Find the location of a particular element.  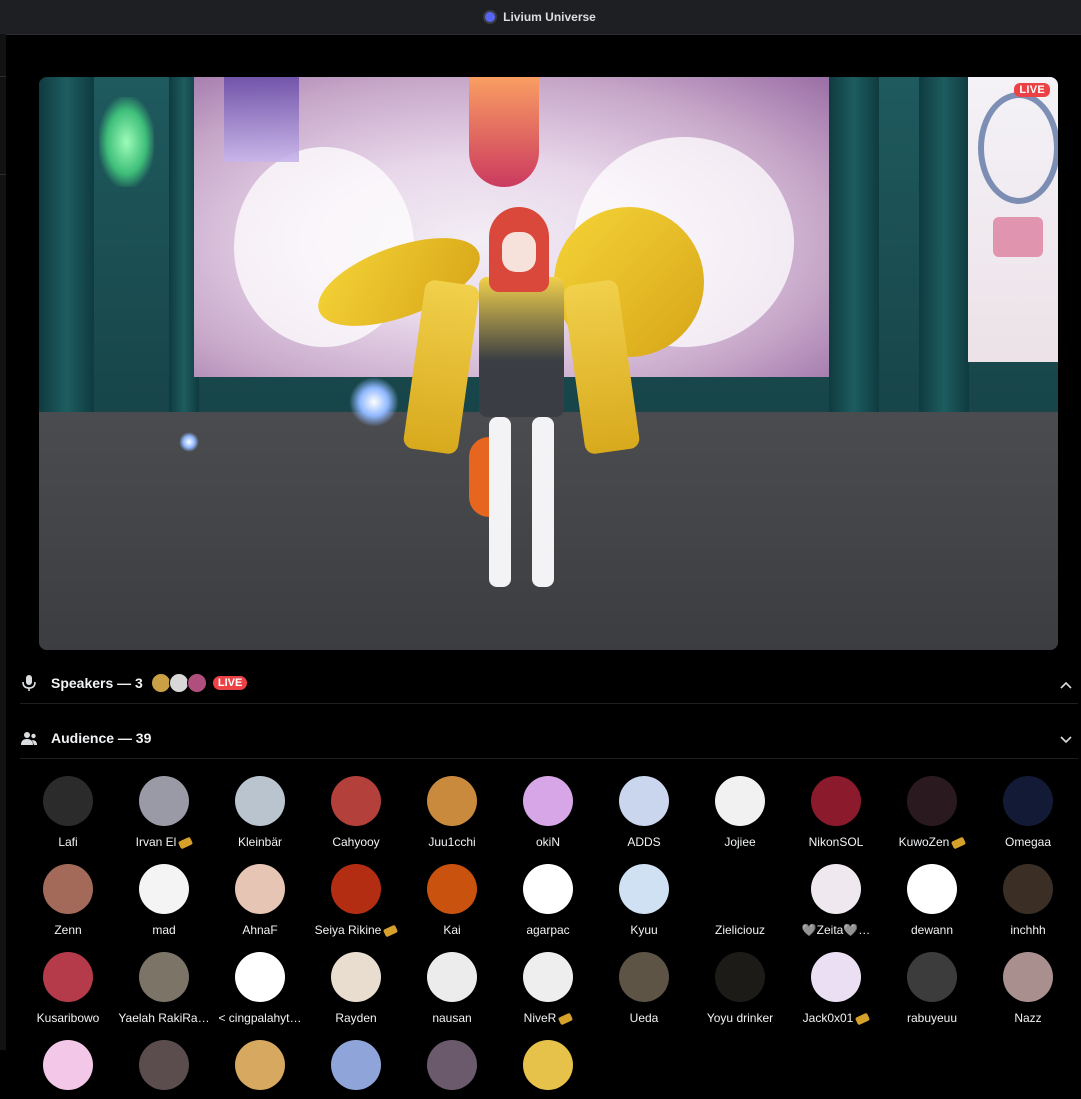

audience-member: Irvan El is located at coordinates (164, 812).